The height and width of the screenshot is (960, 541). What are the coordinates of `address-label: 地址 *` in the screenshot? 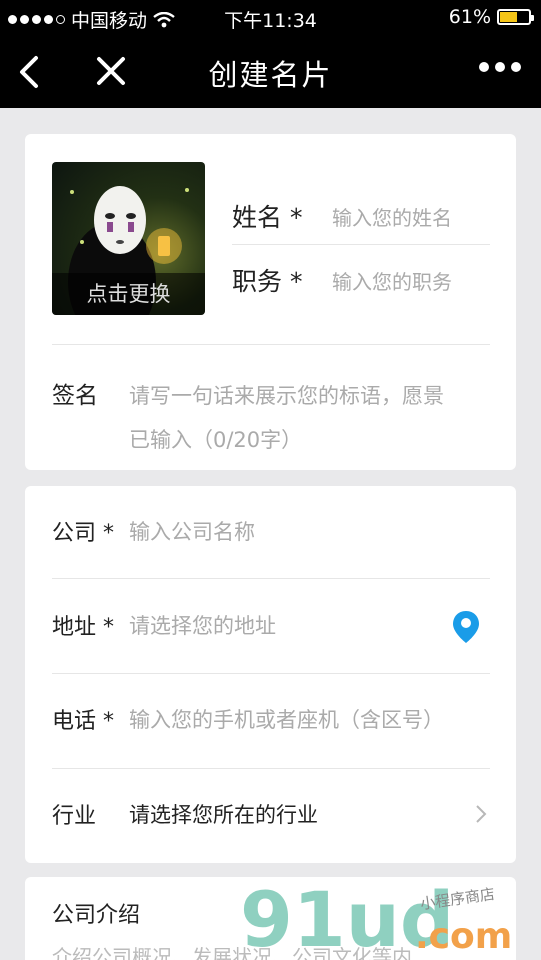 It's located at (83, 627).